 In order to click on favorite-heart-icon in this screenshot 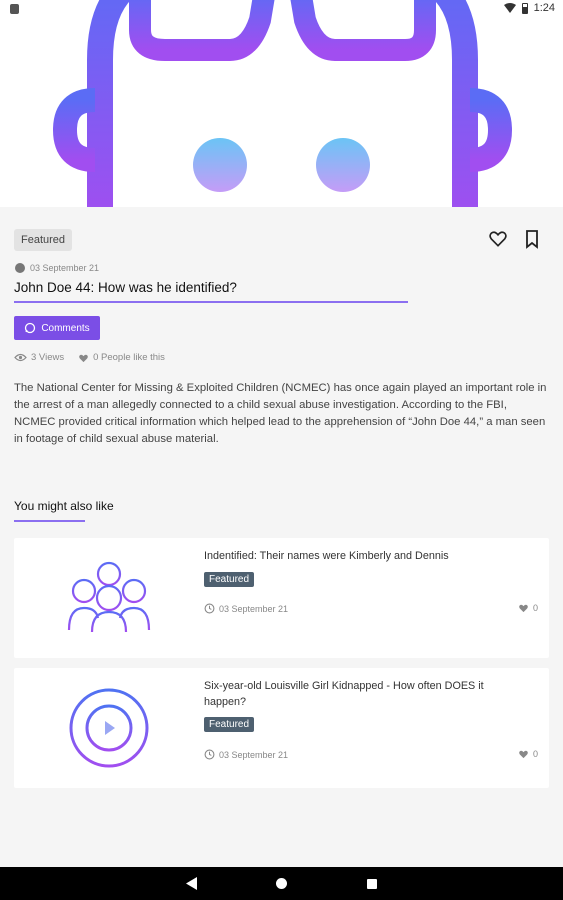, I will do `click(498, 239)`.